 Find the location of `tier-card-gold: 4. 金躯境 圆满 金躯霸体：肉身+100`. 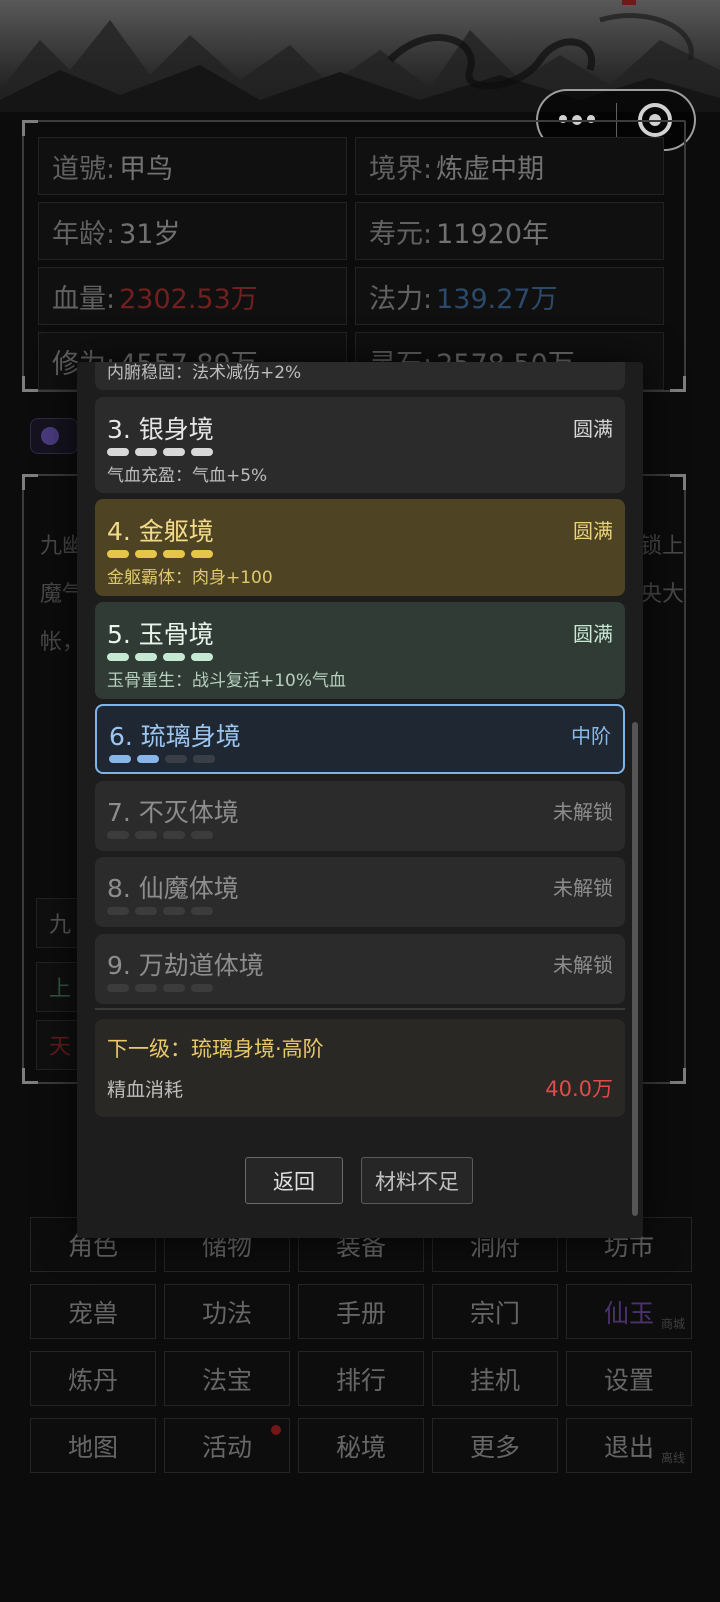

tier-card-gold: 4. 金躯境 圆满 金躯霸体：肉身+100 is located at coordinates (360, 547).